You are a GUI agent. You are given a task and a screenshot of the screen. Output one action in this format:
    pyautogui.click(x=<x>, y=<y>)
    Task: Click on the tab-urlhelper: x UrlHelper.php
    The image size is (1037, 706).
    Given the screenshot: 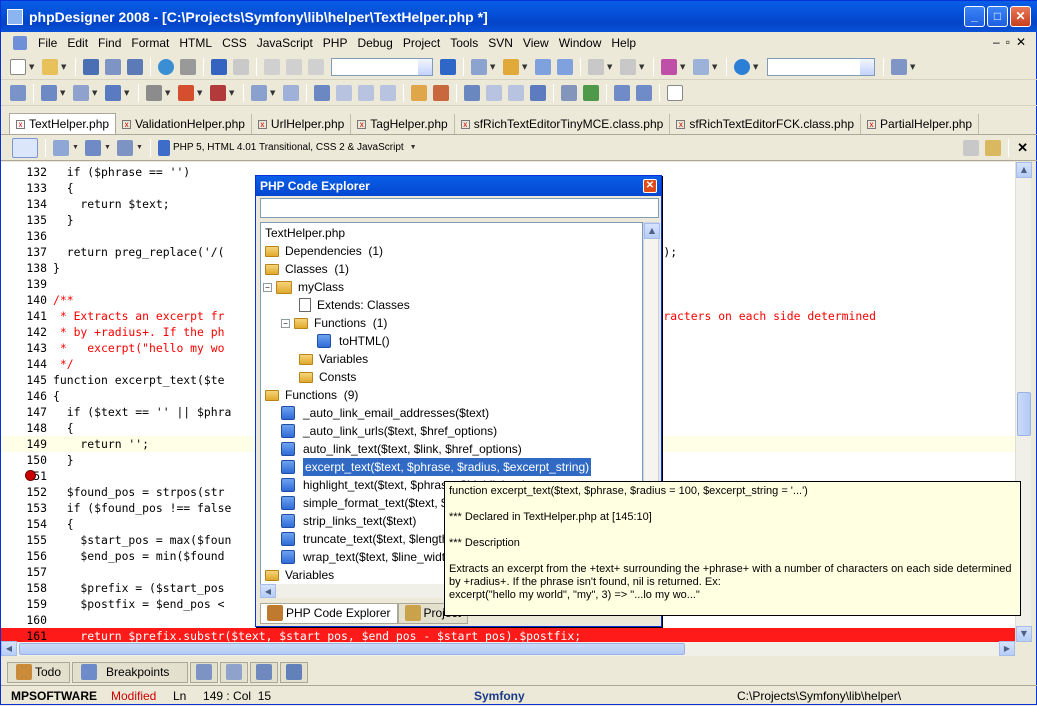 What is the action you would take?
    pyautogui.click(x=302, y=124)
    